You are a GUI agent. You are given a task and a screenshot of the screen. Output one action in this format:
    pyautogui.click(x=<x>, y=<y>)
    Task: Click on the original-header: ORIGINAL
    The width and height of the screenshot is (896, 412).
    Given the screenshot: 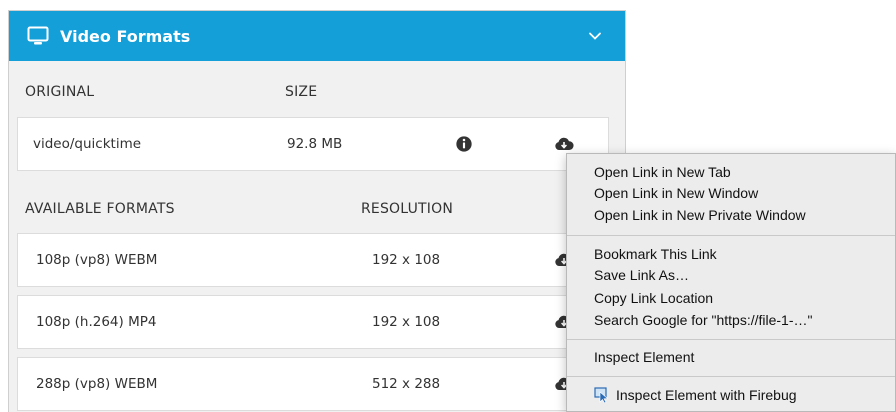 What is the action you would take?
    pyautogui.click(x=60, y=92)
    